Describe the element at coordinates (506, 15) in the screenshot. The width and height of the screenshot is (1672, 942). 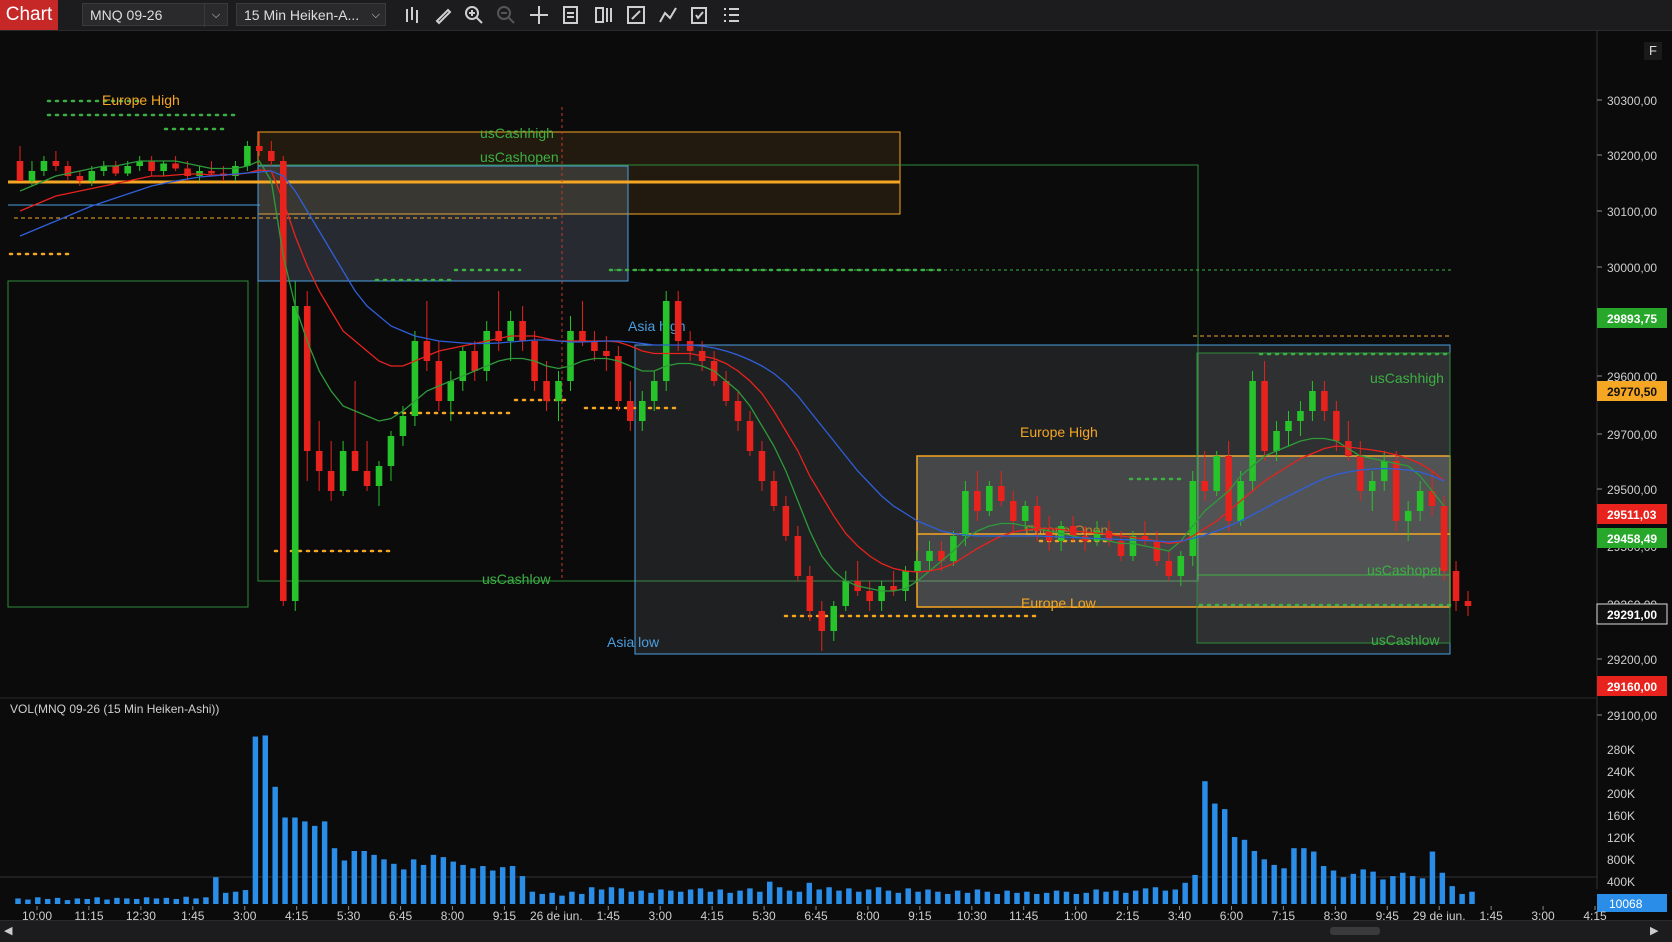
I see `zoom-out-icon` at that location.